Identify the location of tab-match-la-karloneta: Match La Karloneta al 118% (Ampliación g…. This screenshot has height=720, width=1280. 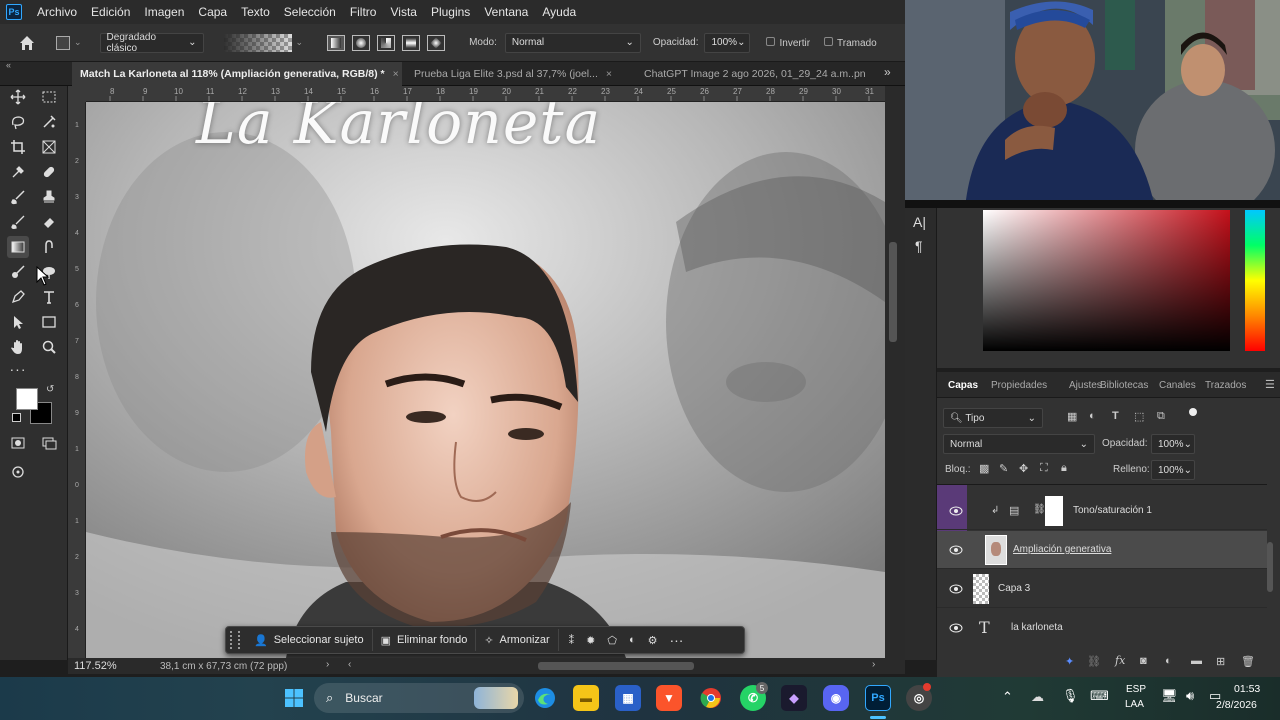
(237, 74).